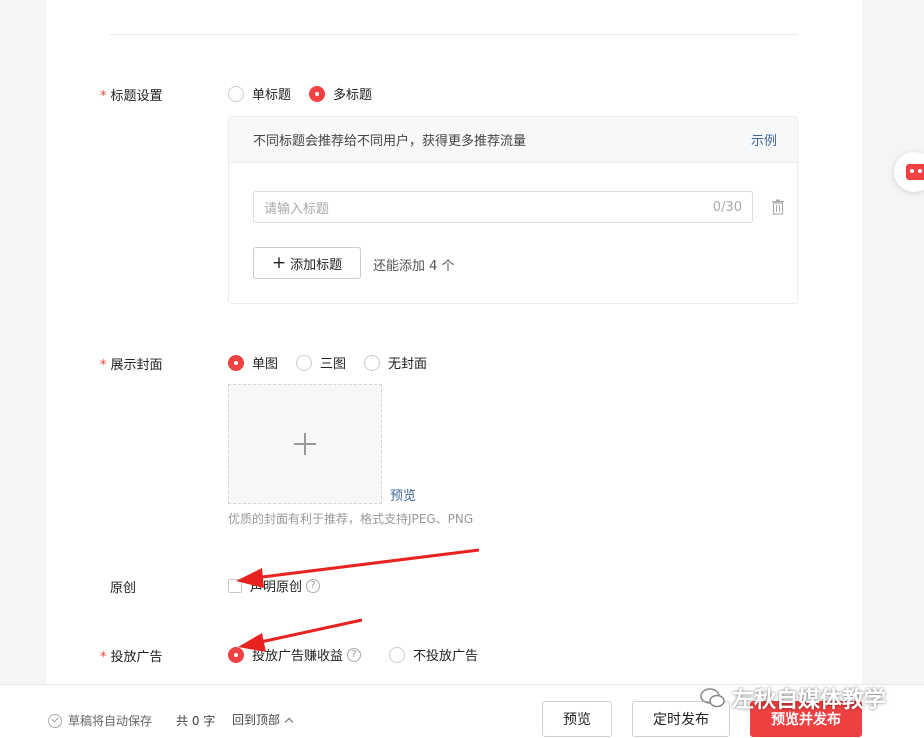 The width and height of the screenshot is (924, 738). Describe the element at coordinates (307, 263) in the screenshot. I see `add-title-button: + 添加标题` at that location.